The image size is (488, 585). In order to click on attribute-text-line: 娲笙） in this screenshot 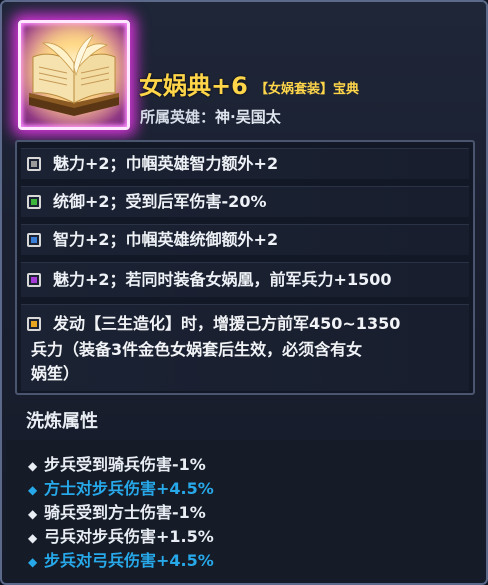, I will do `click(55, 373)`.